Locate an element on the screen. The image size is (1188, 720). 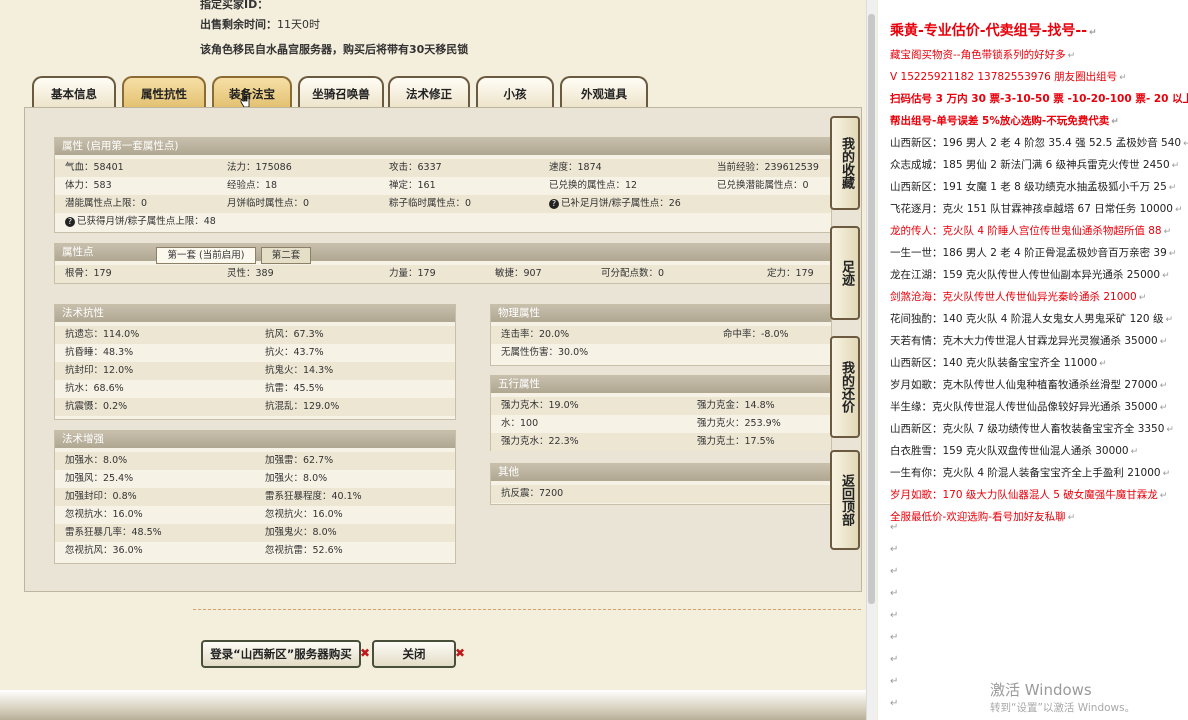
element-item: 强力克水：22.3% is located at coordinates (540, 441).